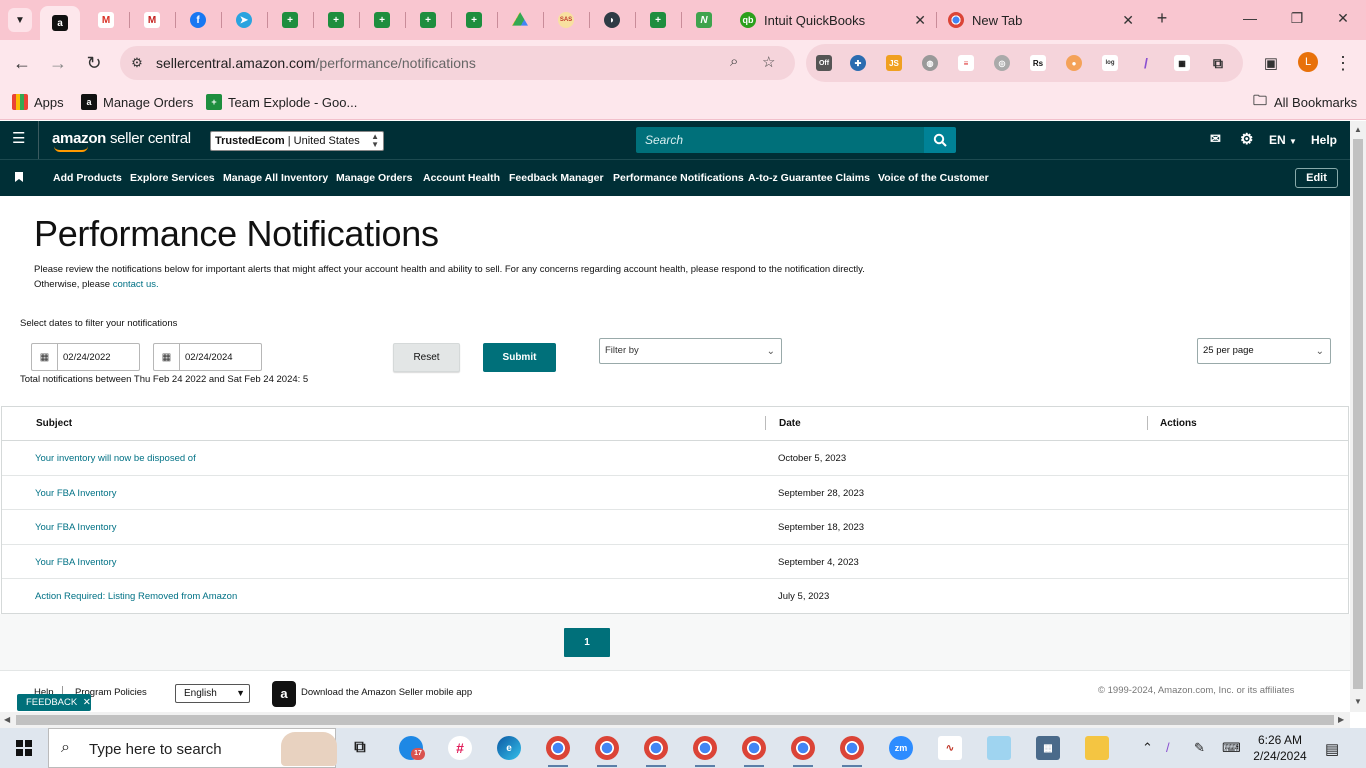 The height and width of the screenshot is (768, 1366). What do you see at coordinates (137, 63) in the screenshot?
I see `site-info-icon: ⚙` at bounding box center [137, 63].